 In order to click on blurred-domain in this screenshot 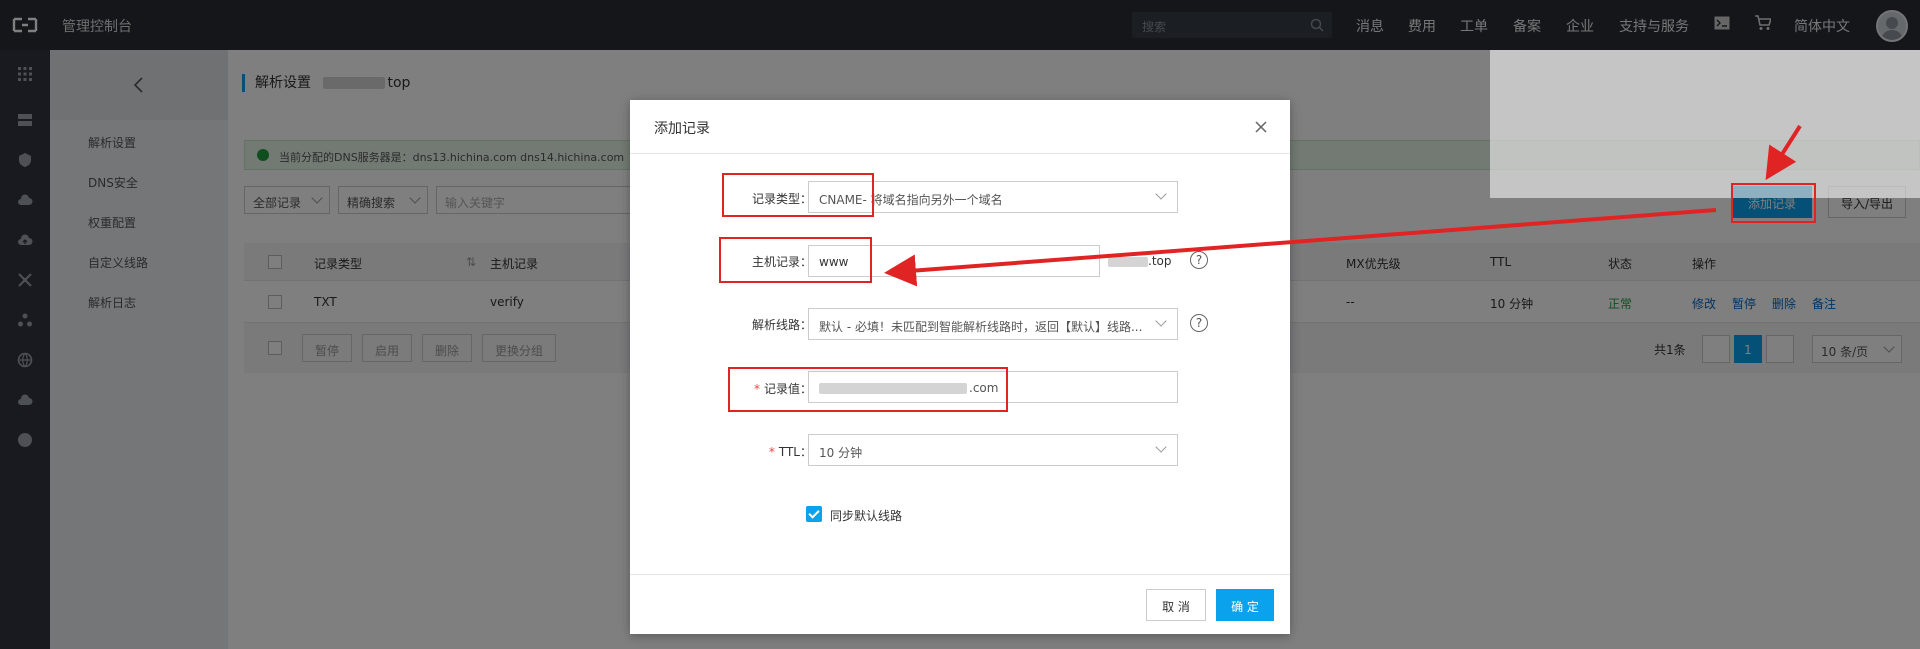, I will do `click(1128, 262)`.